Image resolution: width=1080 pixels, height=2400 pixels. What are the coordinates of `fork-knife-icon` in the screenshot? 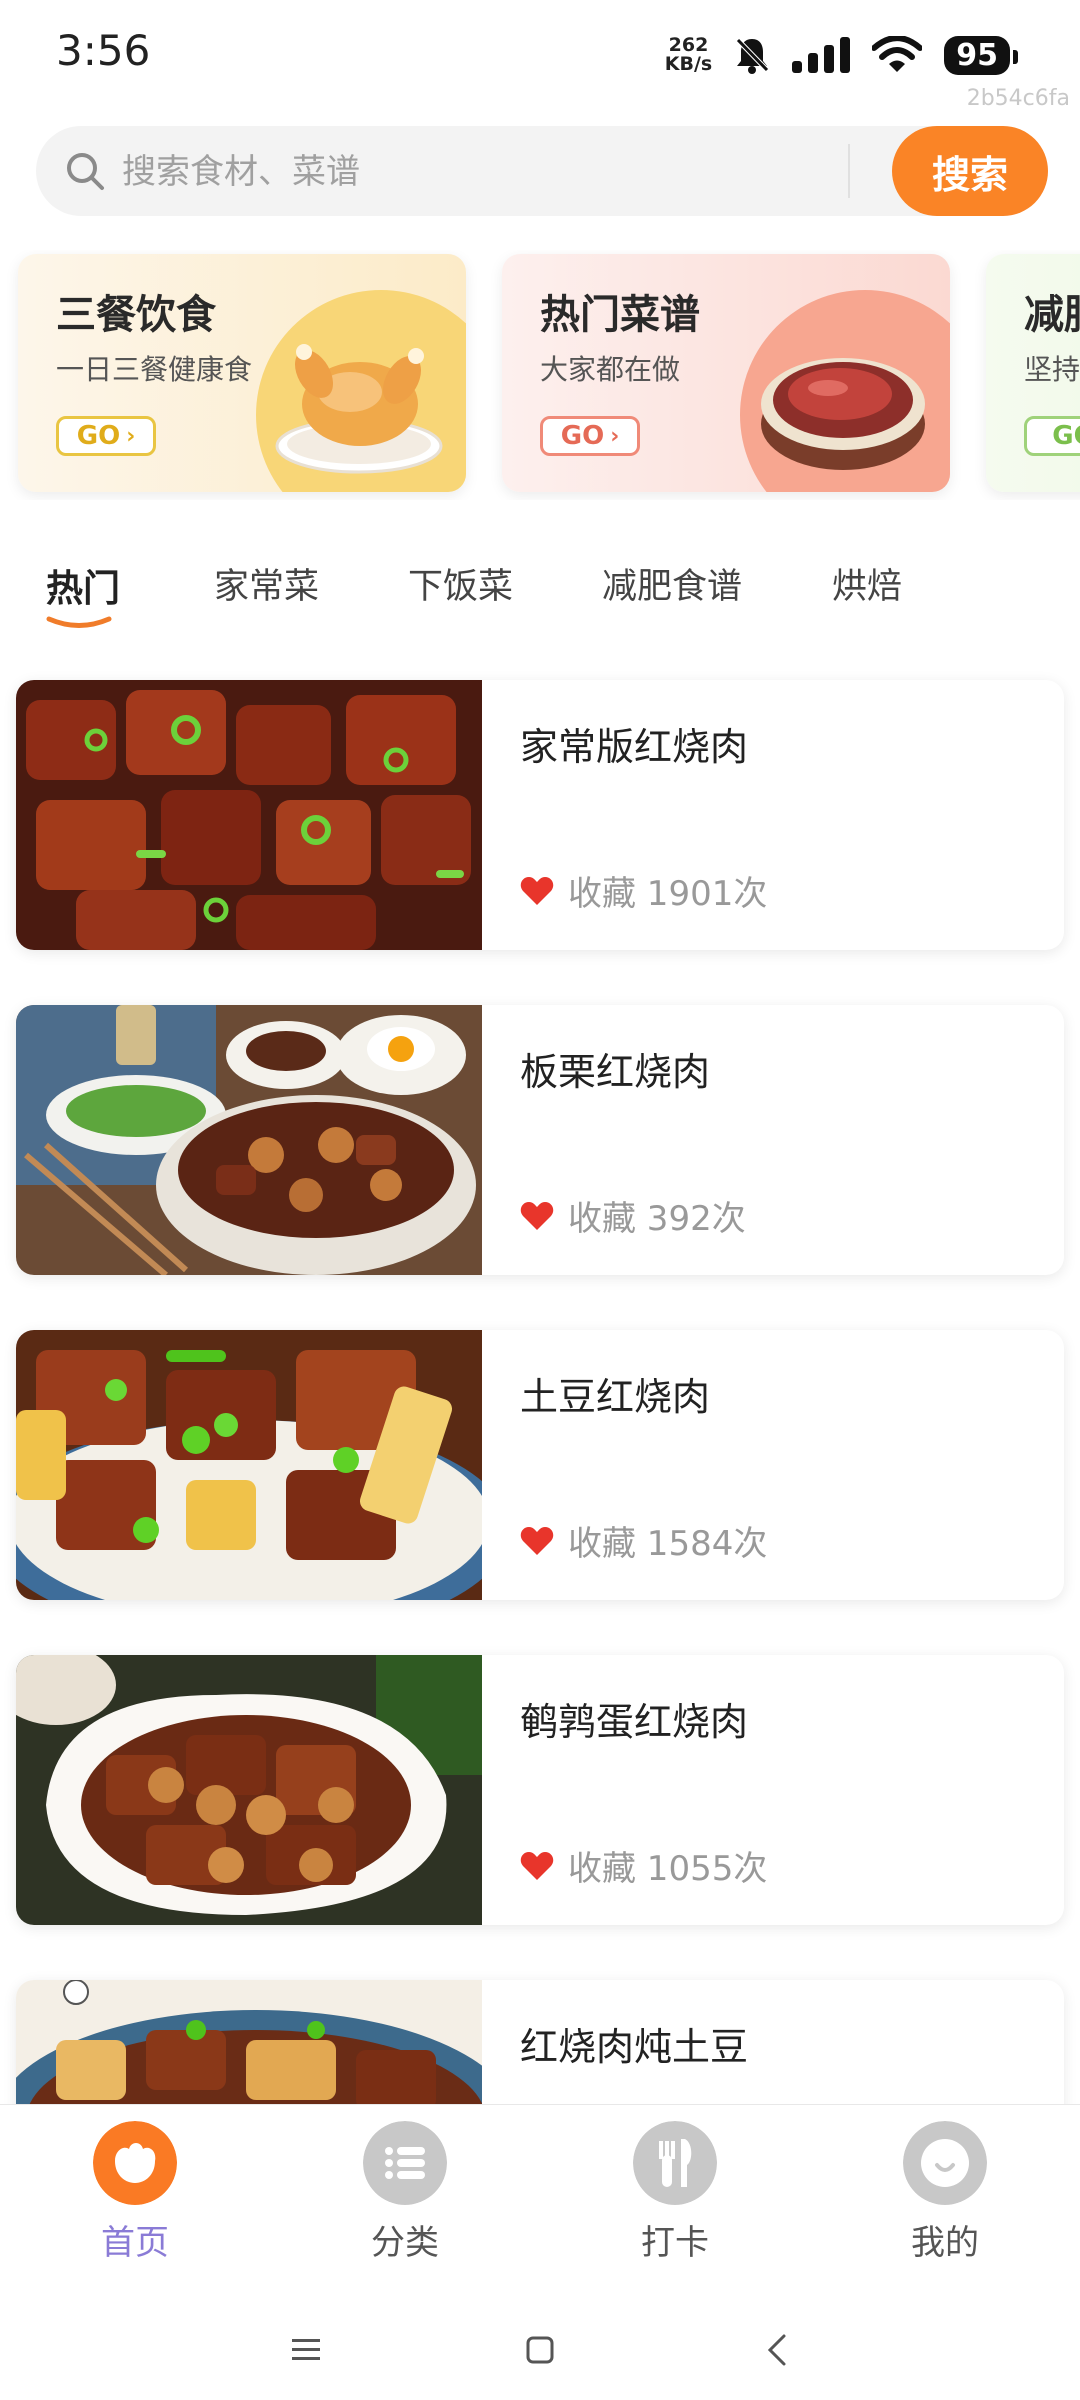 It's located at (675, 2163).